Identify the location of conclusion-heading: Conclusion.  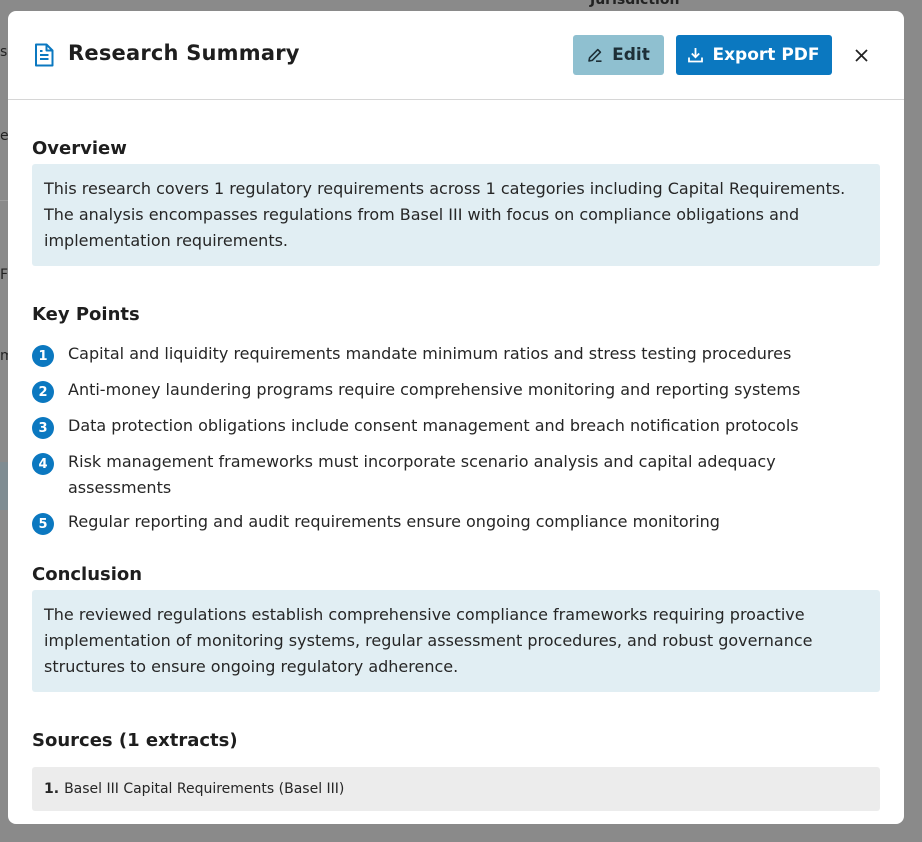
(87, 574).